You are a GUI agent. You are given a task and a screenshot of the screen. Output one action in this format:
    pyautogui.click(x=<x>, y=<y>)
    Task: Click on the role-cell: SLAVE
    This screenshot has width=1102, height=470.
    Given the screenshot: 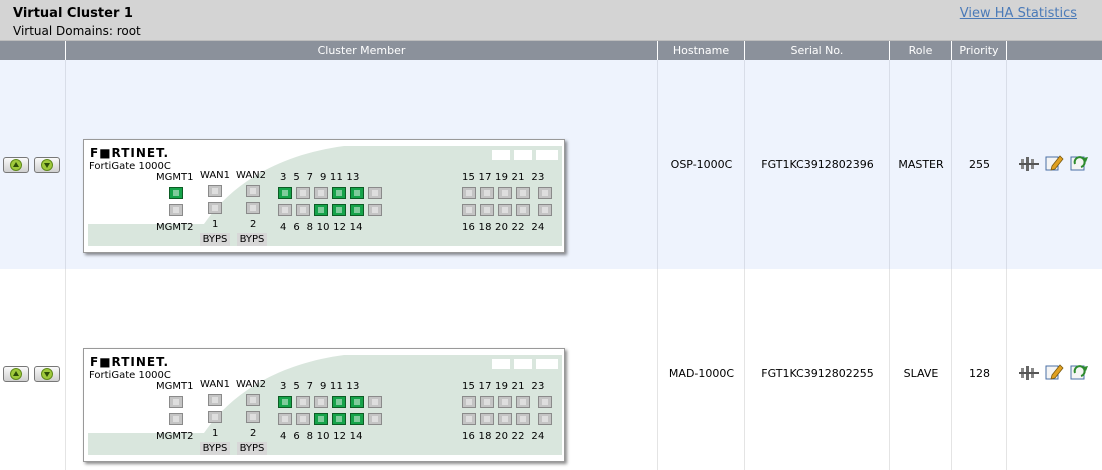 What is the action you would take?
    pyautogui.click(x=921, y=373)
    